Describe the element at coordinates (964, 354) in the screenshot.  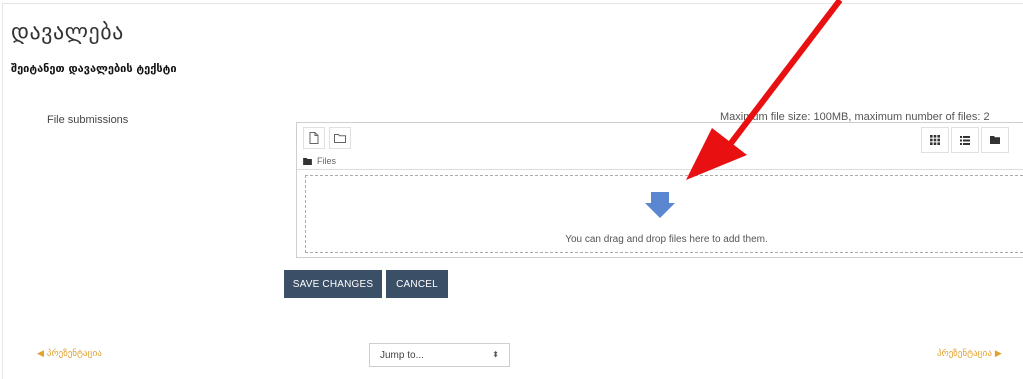
I see `next-activity-label: პრეზენტაცია` at that location.